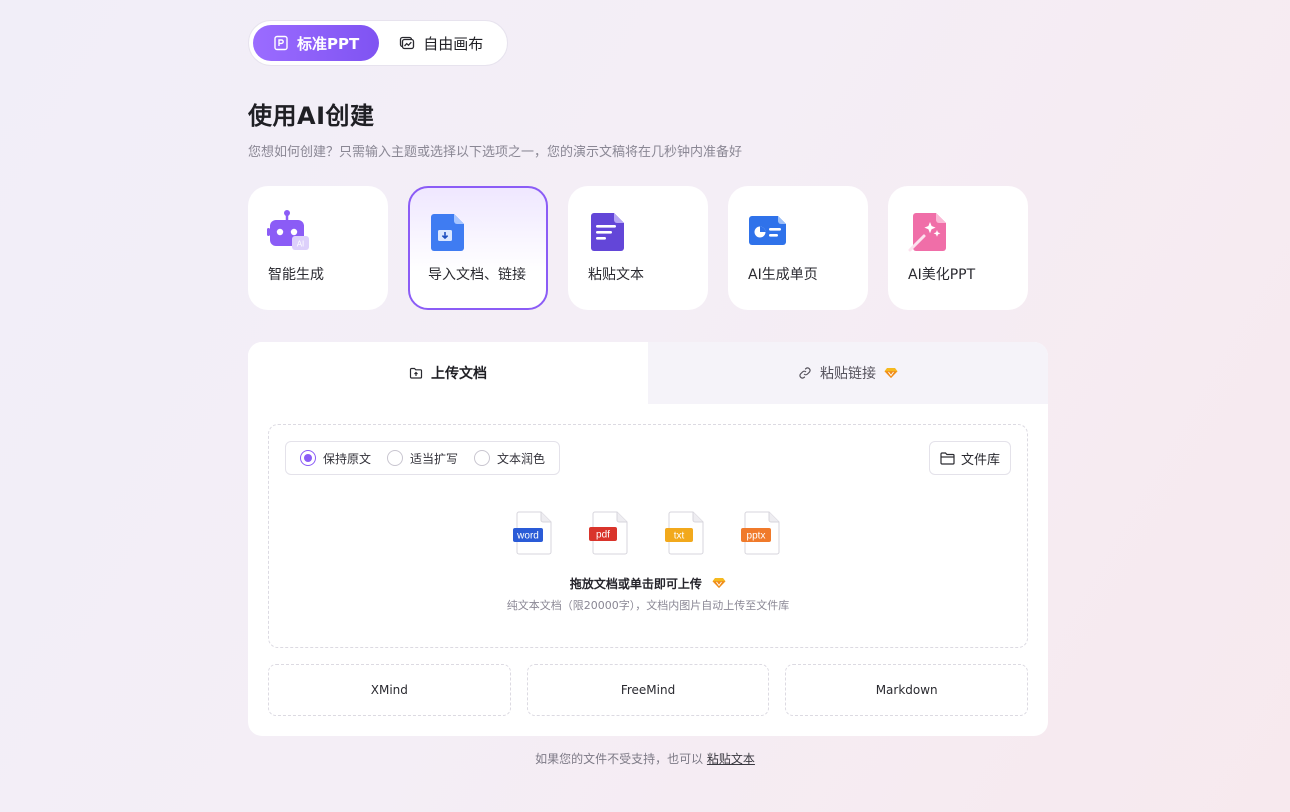 The width and height of the screenshot is (1290, 812). What do you see at coordinates (495, 152) in the screenshot?
I see `page-subtitle: 您想如何创建？只需输入主题或选择以下选项之一，您的演示文稿将在几秒钟内准备好` at bounding box center [495, 152].